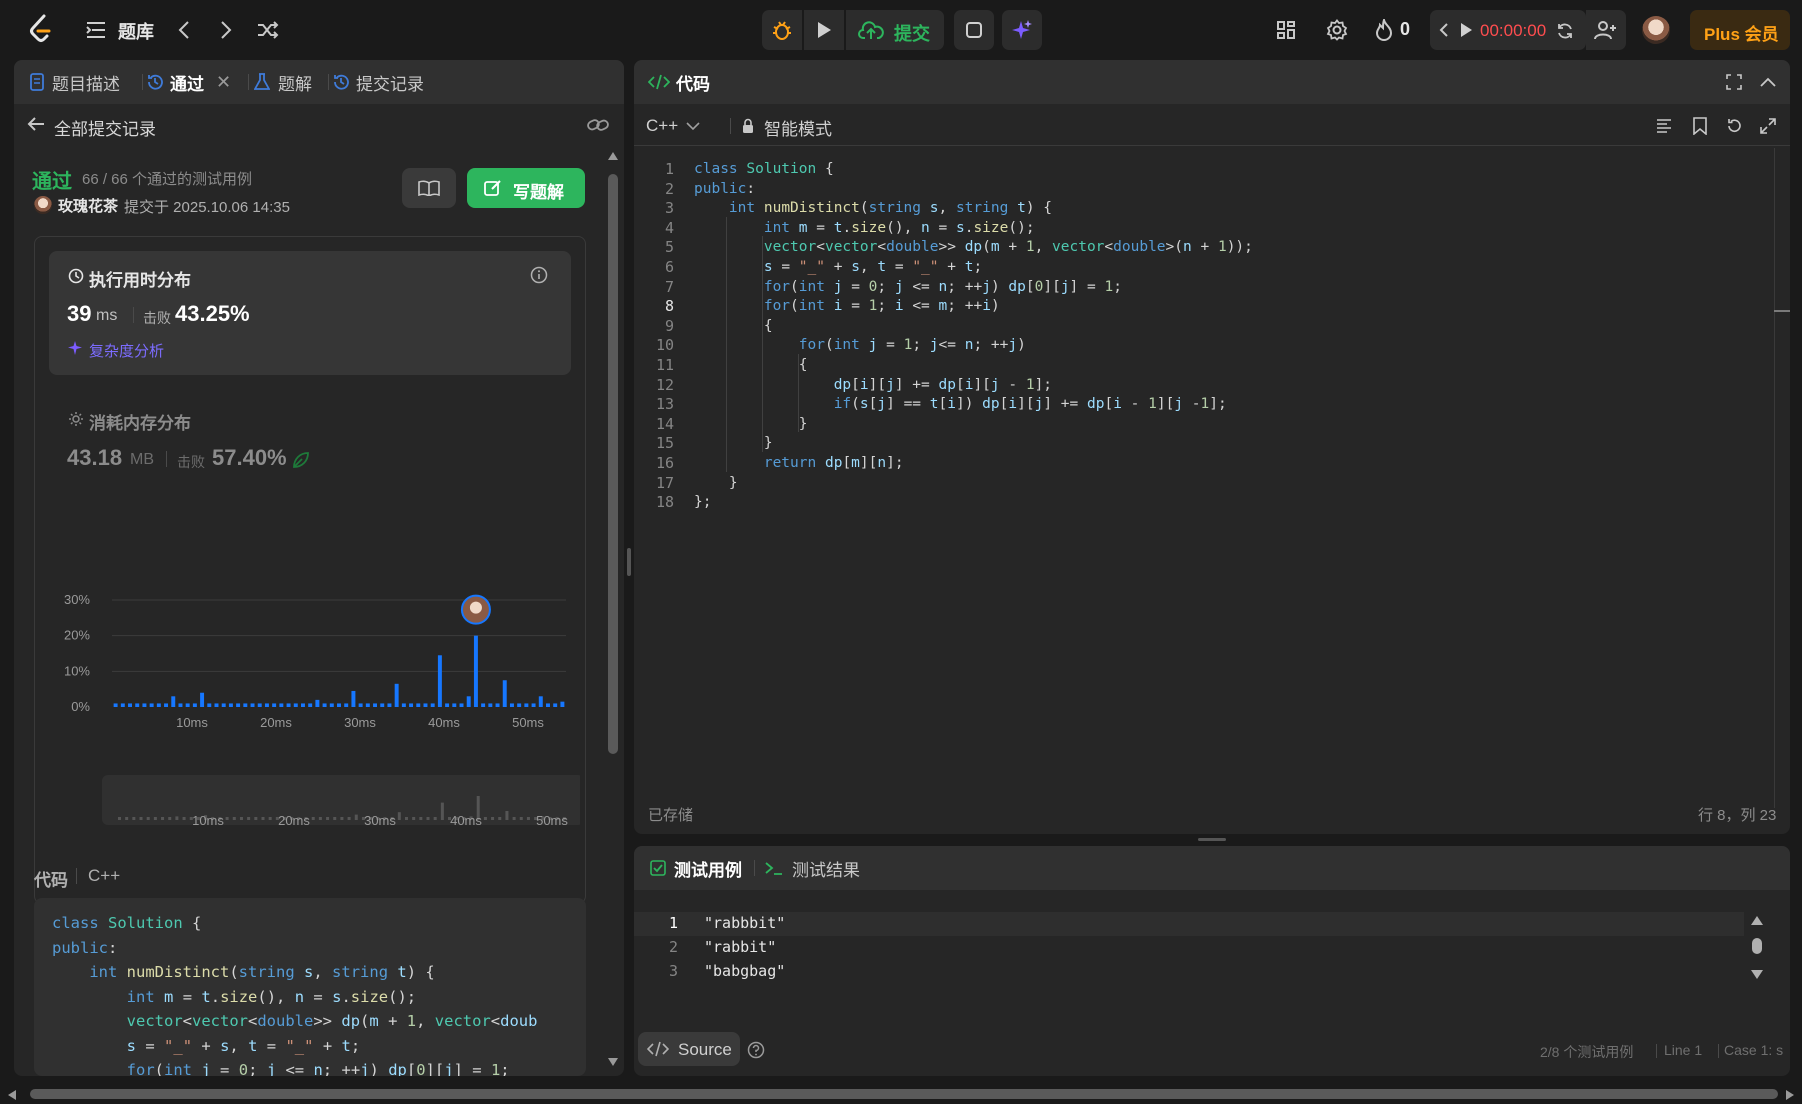 Image resolution: width=1802 pixels, height=1104 pixels. I want to click on add-friend-button, so click(1606, 30).